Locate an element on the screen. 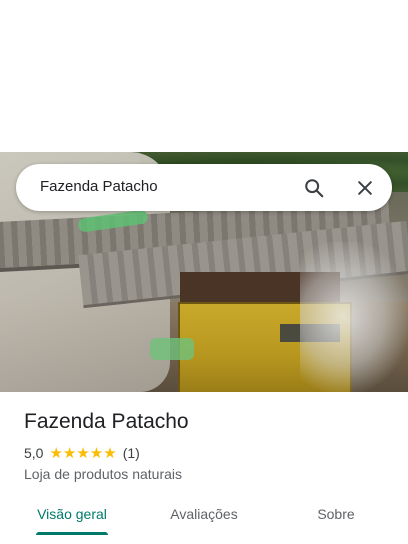 This screenshot has width=408, height=544. tab-reviews: Avaliações is located at coordinates (204, 514).